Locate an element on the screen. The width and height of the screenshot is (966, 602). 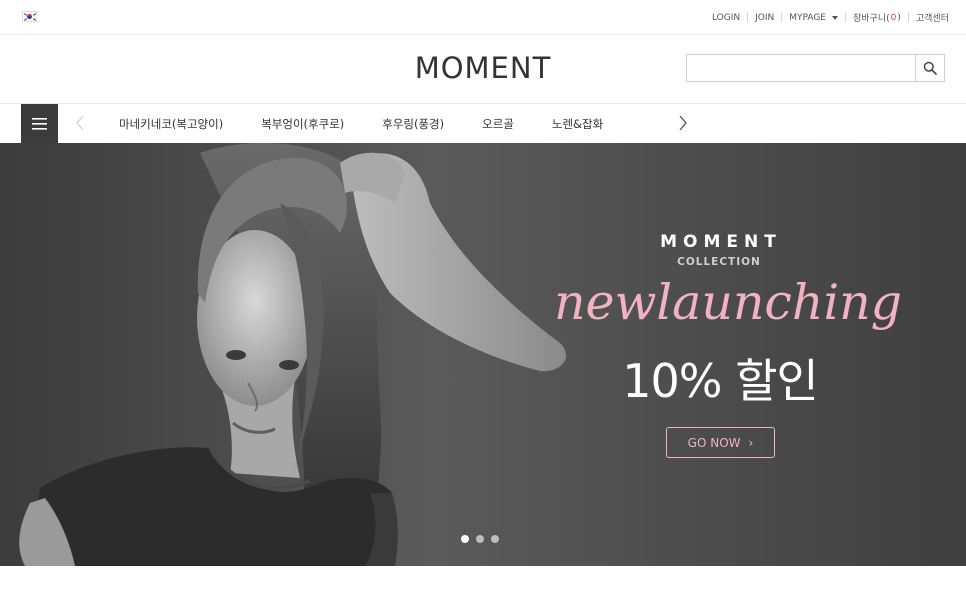
category-item: 오르골 is located at coordinates (498, 124).